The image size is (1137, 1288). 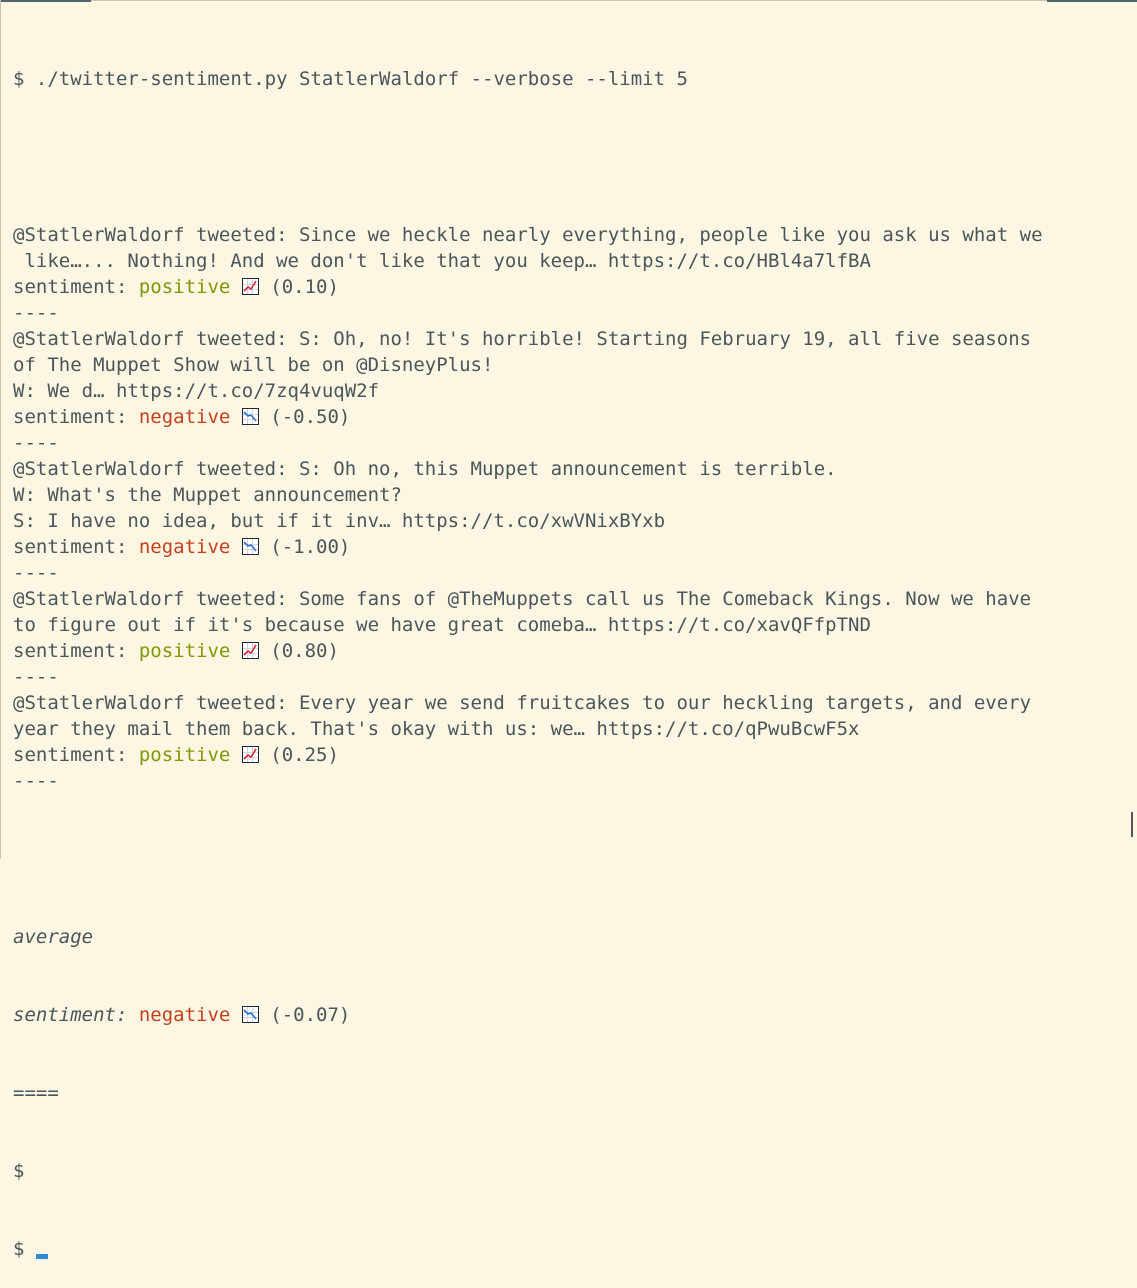 I want to click on sentiment-score: (-1.00), so click(x=310, y=547).